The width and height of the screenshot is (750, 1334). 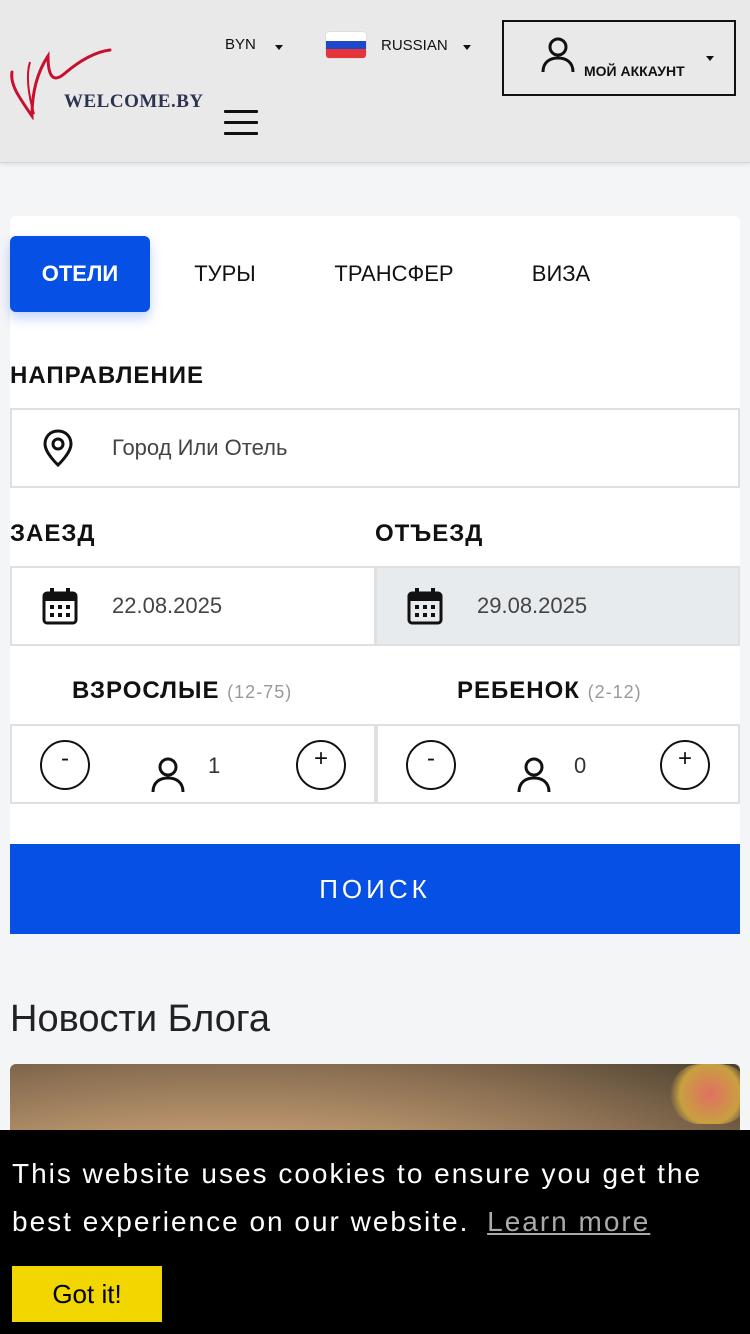 What do you see at coordinates (518, 690) in the screenshot?
I see `children-label-text: РЕБЕНОК` at bounding box center [518, 690].